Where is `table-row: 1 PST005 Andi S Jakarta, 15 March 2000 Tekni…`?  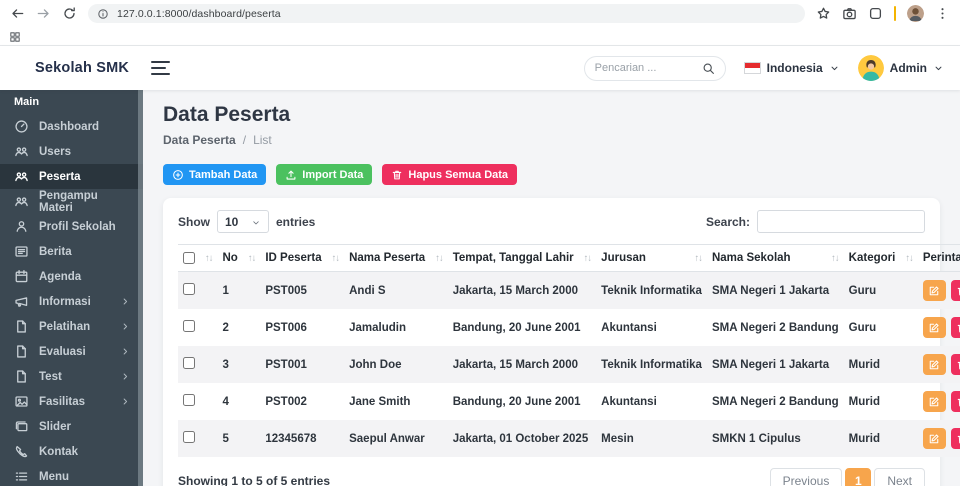 table-row: 1 PST005 Andi S Jakarta, 15 March 2000 Tekni… is located at coordinates (569, 290).